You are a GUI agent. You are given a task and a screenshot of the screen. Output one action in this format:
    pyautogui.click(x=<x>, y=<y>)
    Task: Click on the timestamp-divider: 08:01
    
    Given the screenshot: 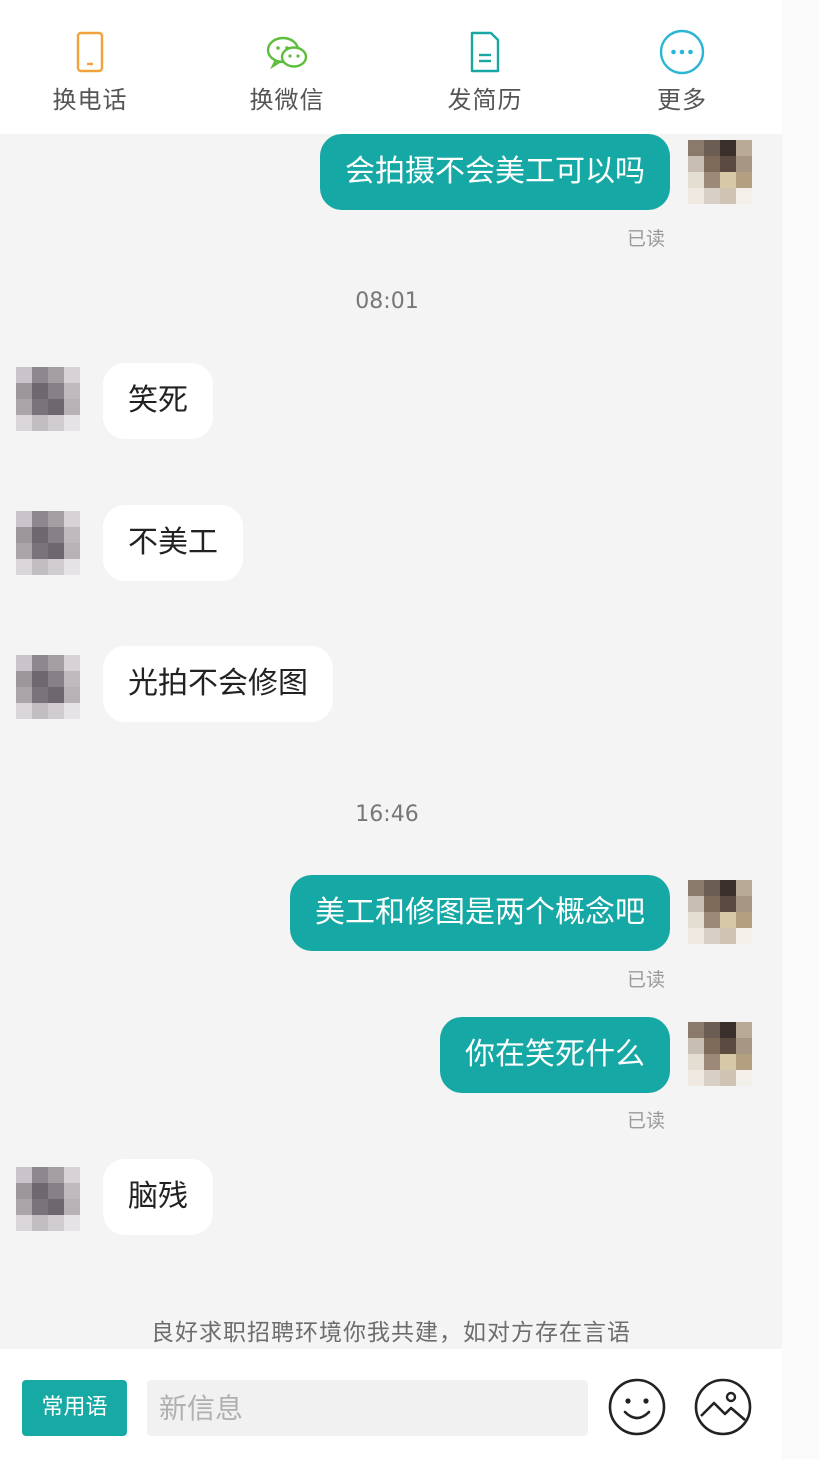 What is the action you would take?
    pyautogui.click(x=387, y=301)
    